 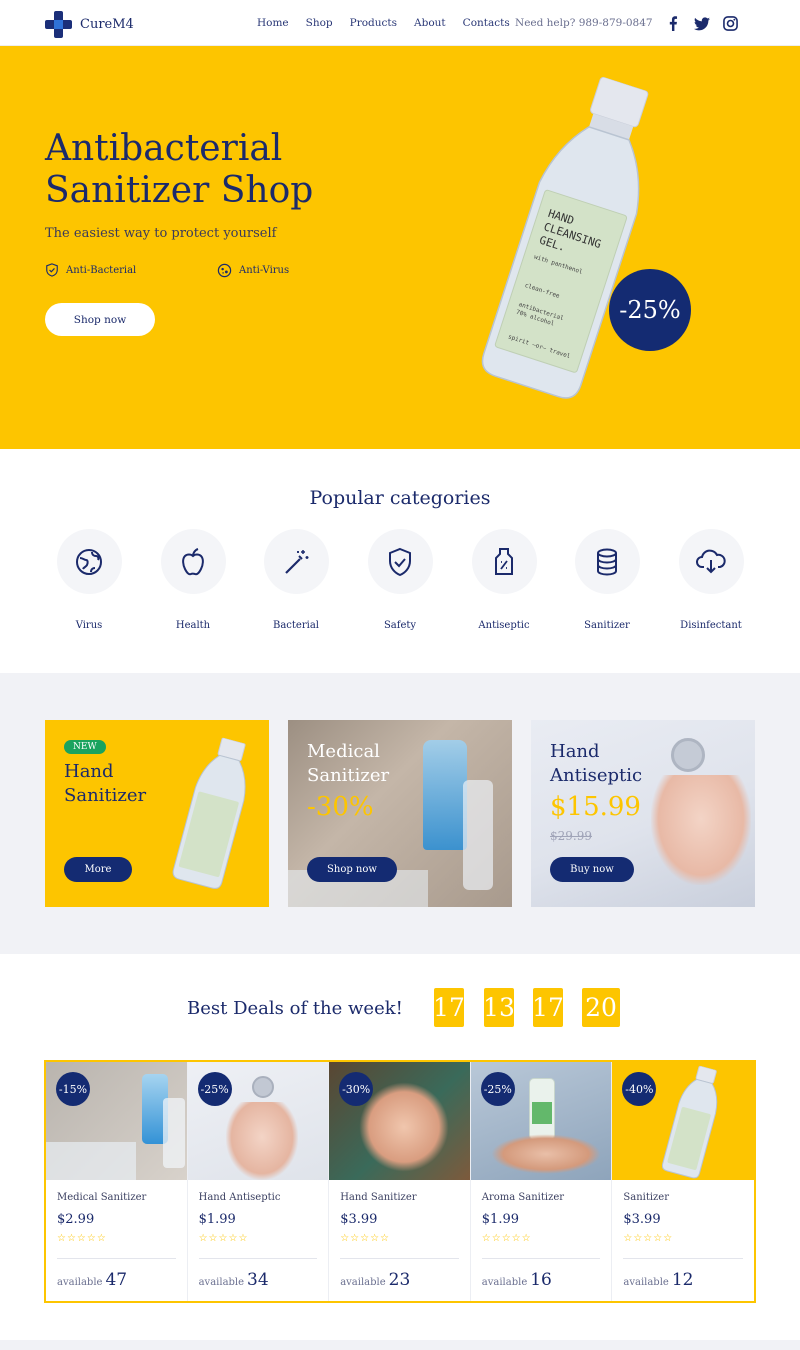 I want to click on magic-wand-icon, so click(x=297, y=561).